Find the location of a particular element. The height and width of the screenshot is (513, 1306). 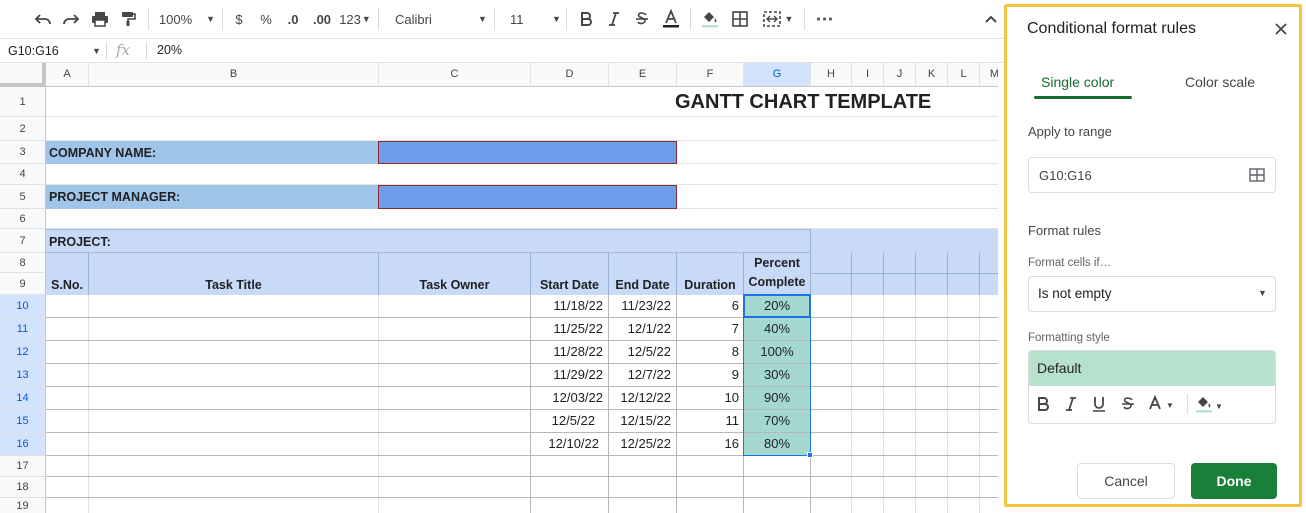

duration-cell: 11 is located at coordinates (708, 421).